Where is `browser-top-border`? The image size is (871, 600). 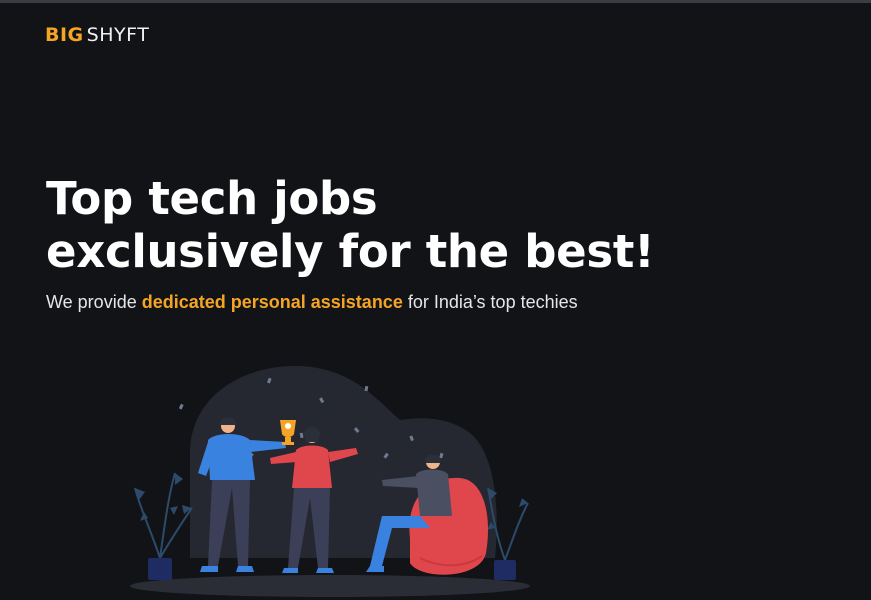 browser-top-border is located at coordinates (435, 1).